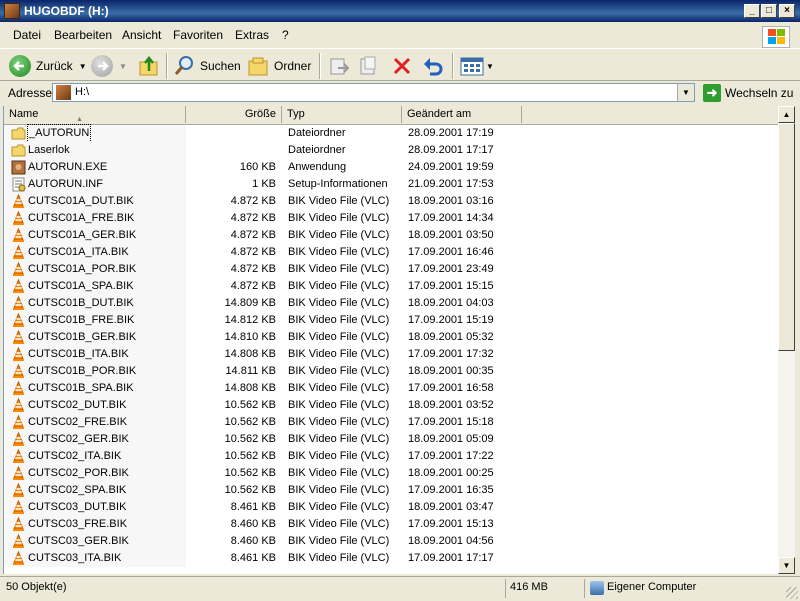 Image resolution: width=800 pixels, height=601 pixels. I want to click on menu-extras: Extras, so click(252, 35).